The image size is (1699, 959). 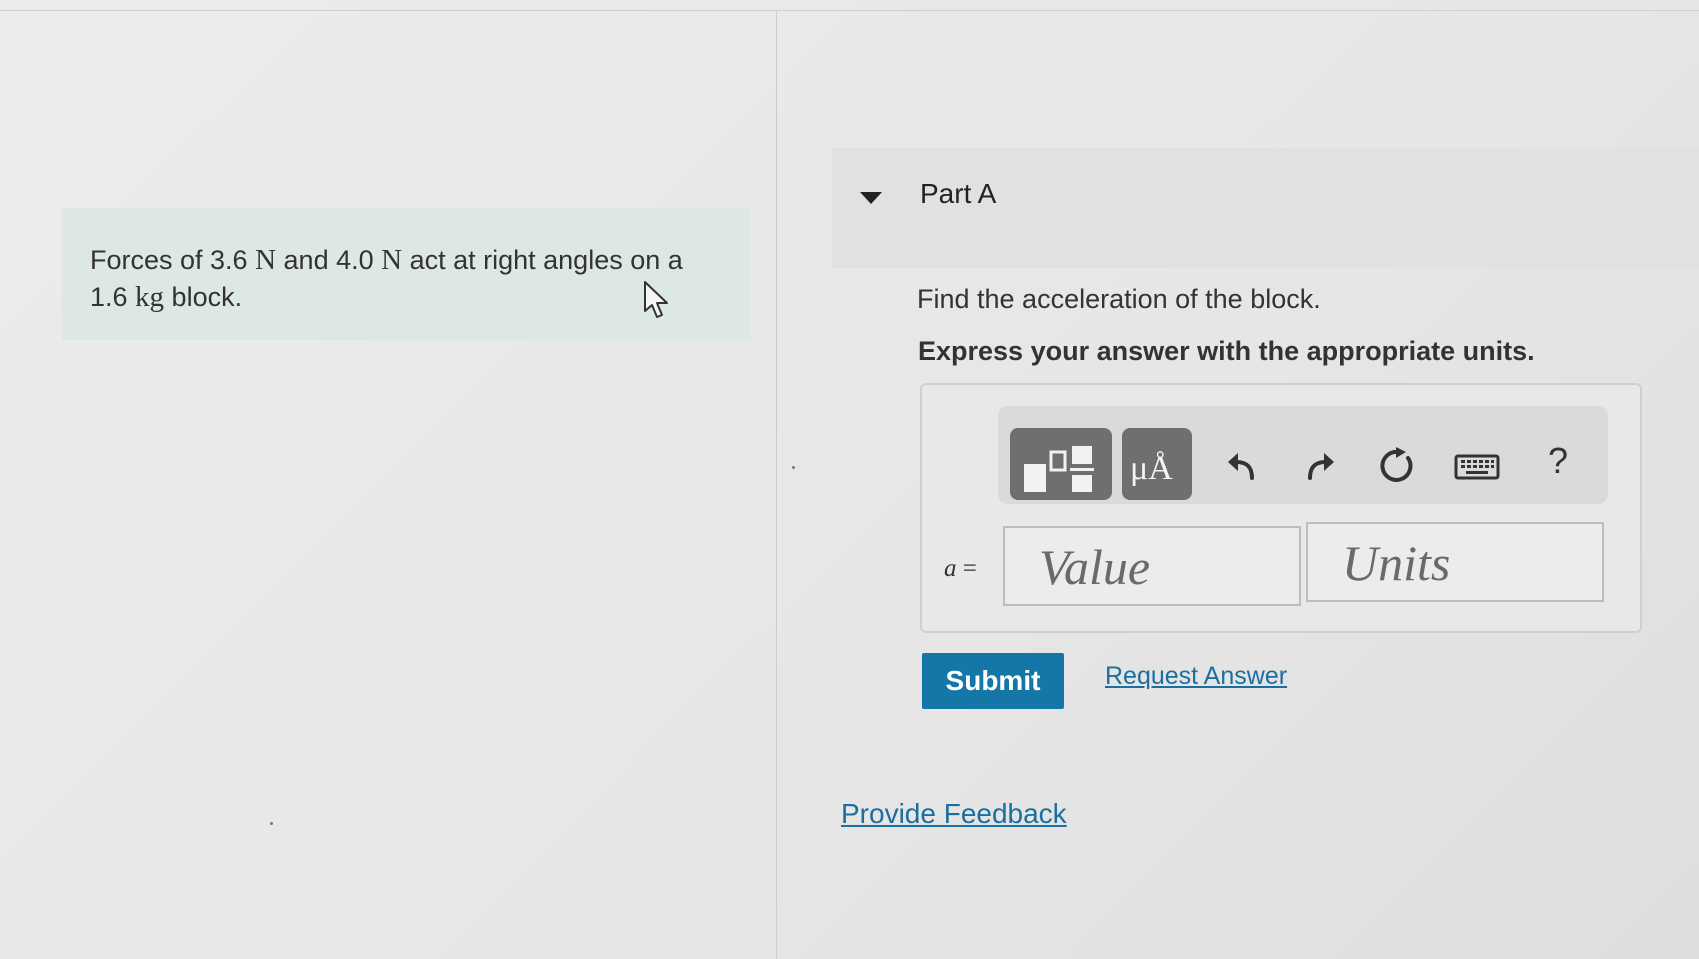 What do you see at coordinates (776, 484) in the screenshot?
I see `column-divider` at bounding box center [776, 484].